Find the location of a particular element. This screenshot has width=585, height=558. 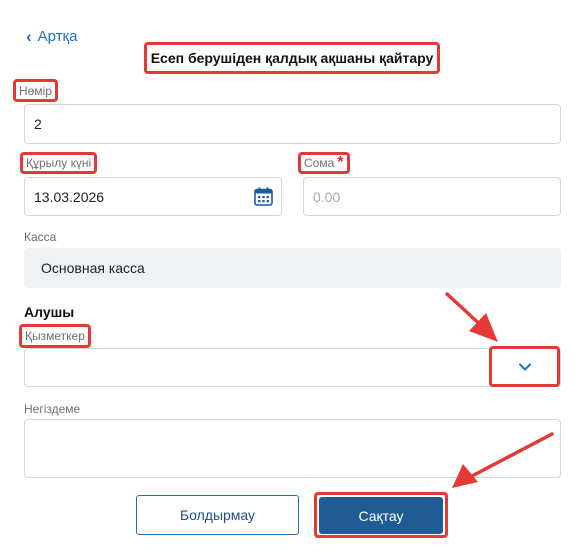

employee-label: Қызметкер is located at coordinates (55, 336).